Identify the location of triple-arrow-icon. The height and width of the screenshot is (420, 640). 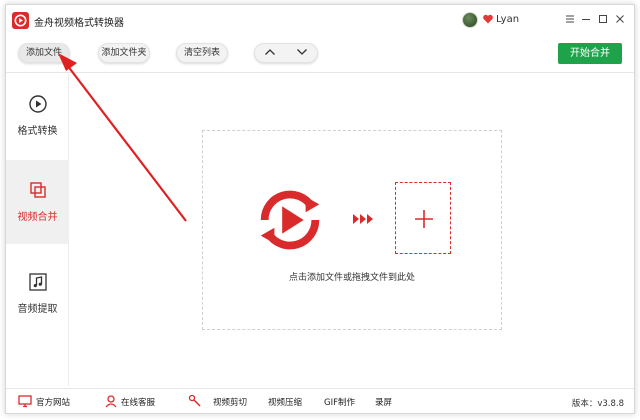
(363, 219).